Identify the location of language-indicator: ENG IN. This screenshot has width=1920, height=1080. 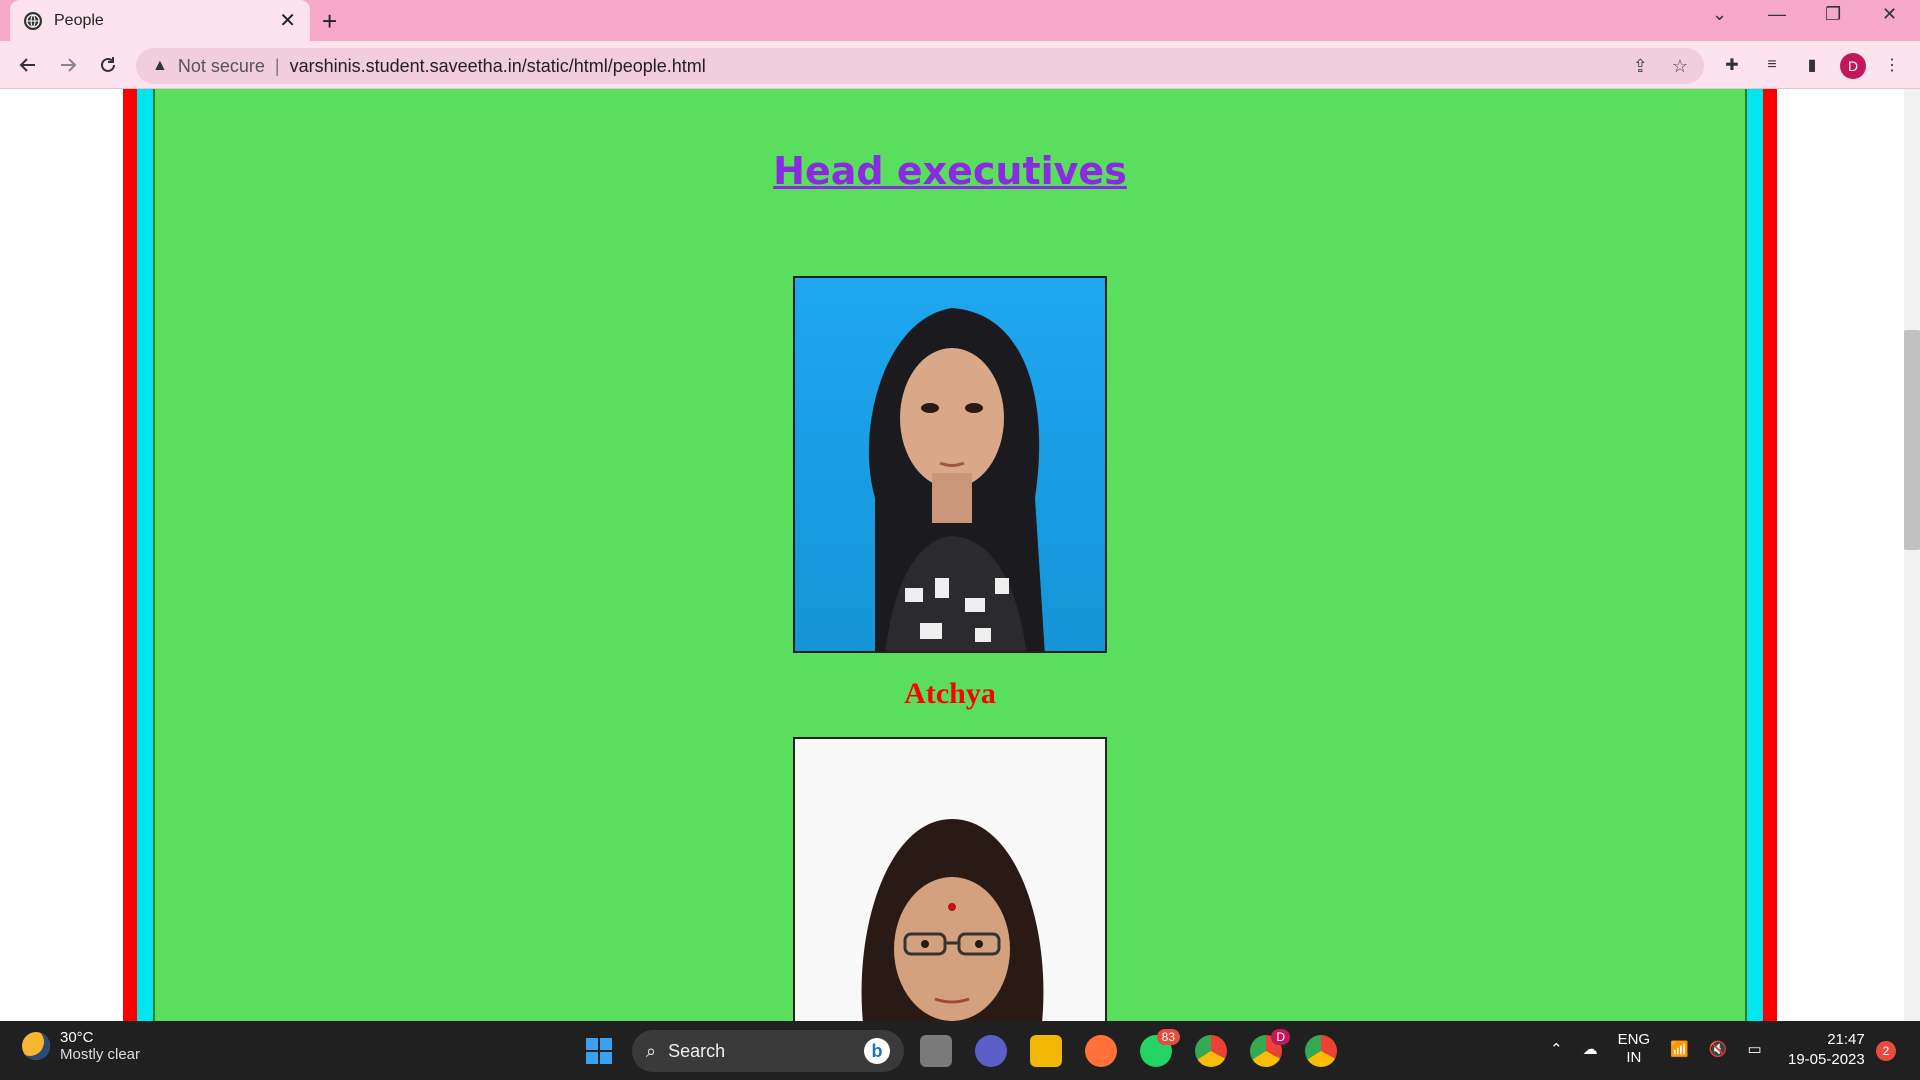
(1634, 1049).